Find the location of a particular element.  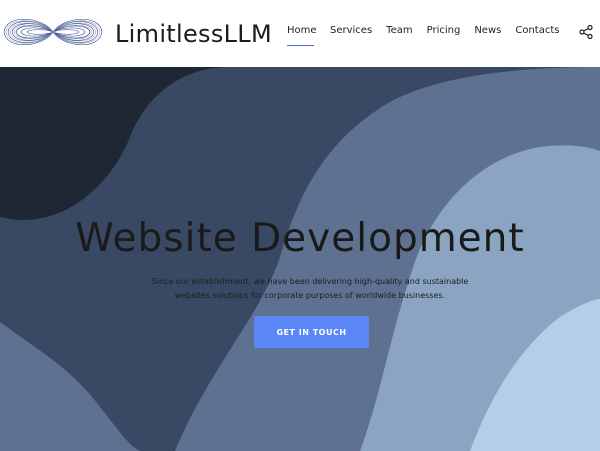

infinity-logo-icon is located at coordinates (53, 32).